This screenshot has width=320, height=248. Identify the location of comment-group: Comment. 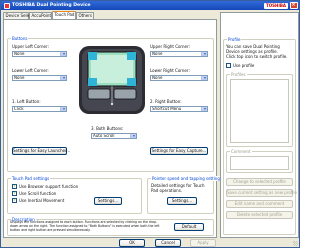
(259, 161).